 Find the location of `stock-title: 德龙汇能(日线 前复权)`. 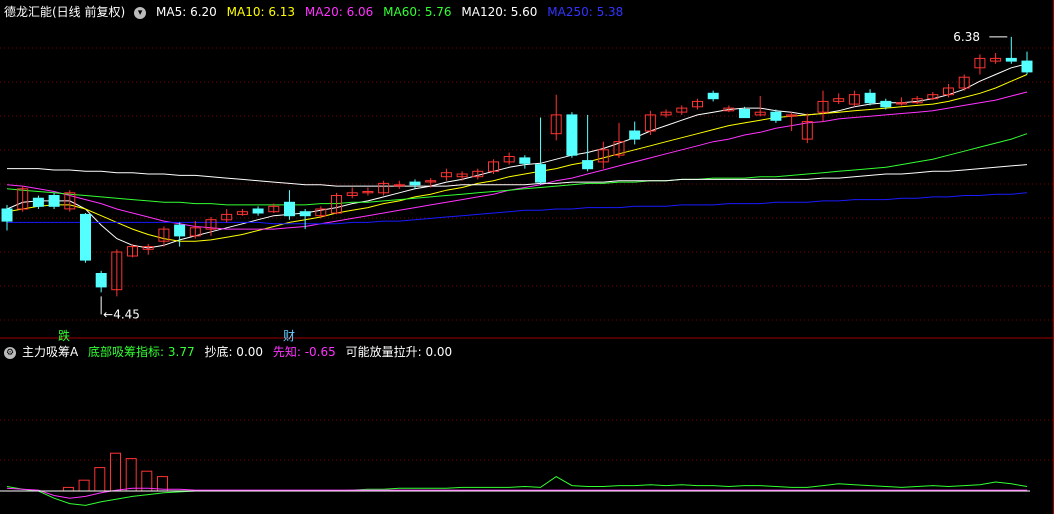

stock-title: 德龙汇能(日线 前复权) is located at coordinates (64, 12).